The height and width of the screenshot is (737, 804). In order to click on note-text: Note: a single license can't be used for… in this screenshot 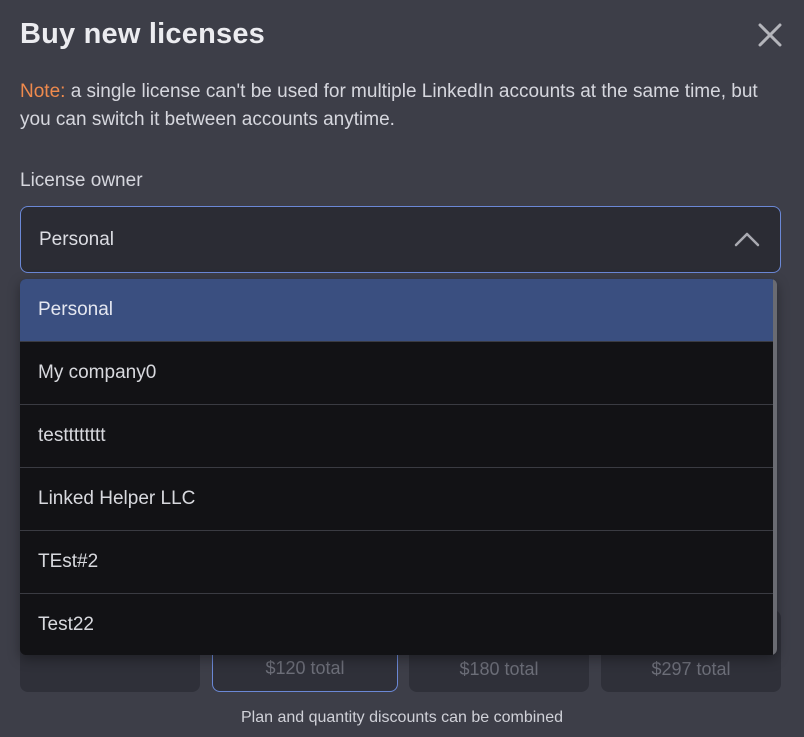, I will do `click(400, 106)`.